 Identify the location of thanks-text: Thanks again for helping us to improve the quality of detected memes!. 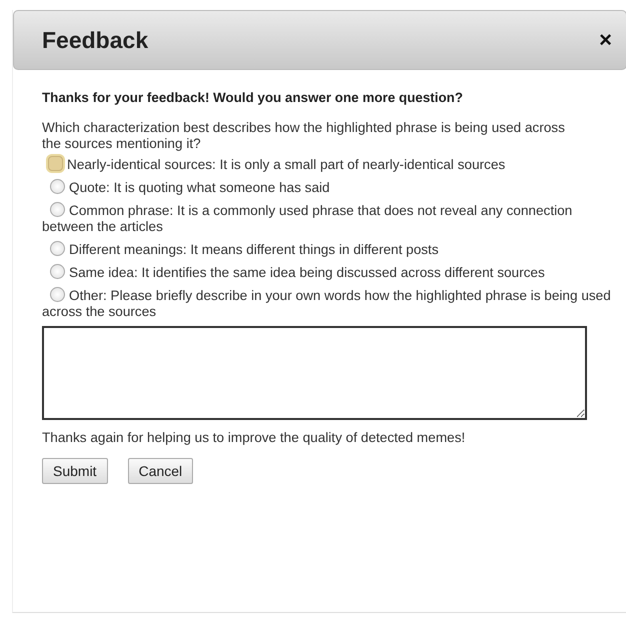
(254, 438).